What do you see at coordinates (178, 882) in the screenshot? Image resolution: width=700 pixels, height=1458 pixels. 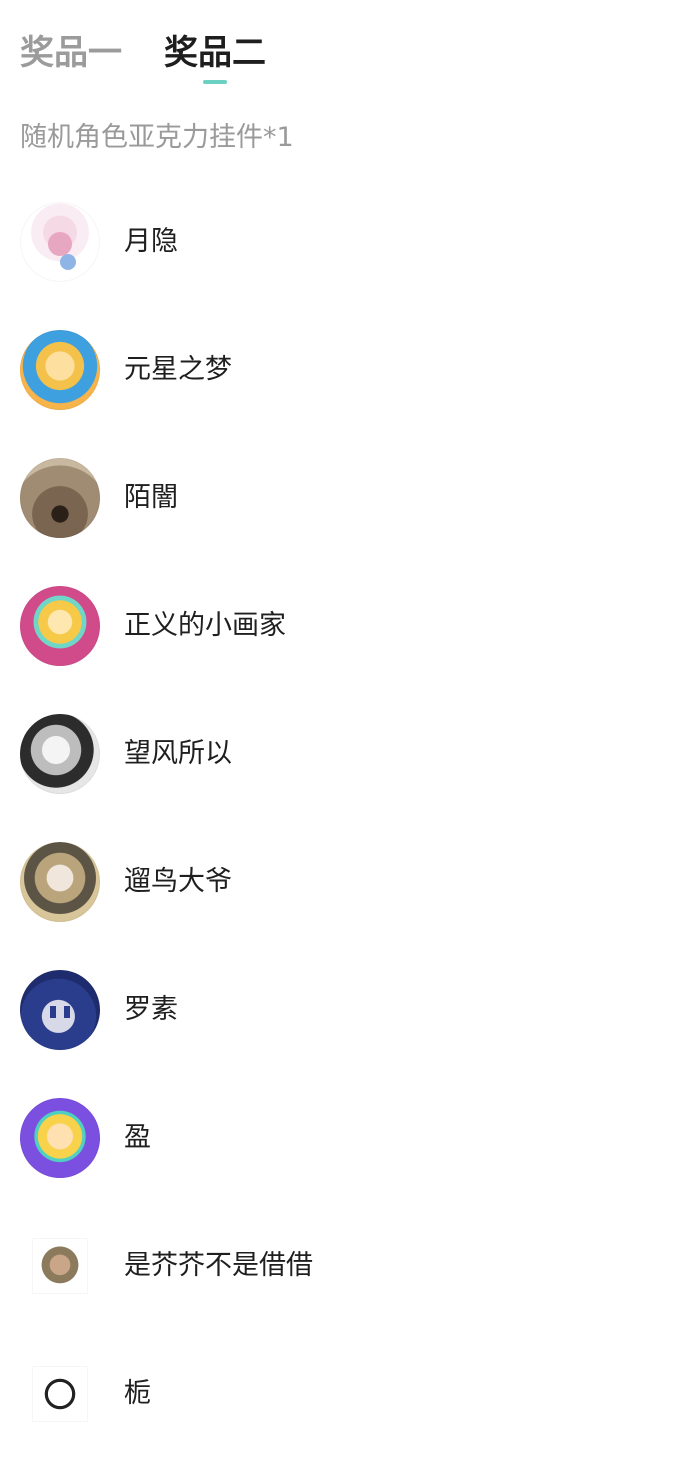 I see `winner-name: 遛鸟大爷` at bounding box center [178, 882].